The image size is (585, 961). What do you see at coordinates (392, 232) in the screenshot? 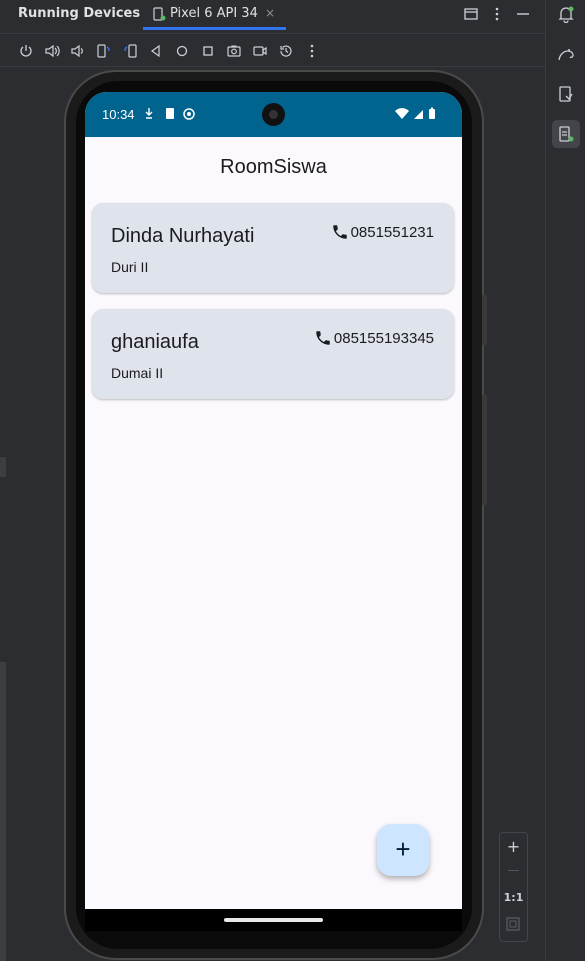
I see `student-phone-number: 0851551231` at bounding box center [392, 232].